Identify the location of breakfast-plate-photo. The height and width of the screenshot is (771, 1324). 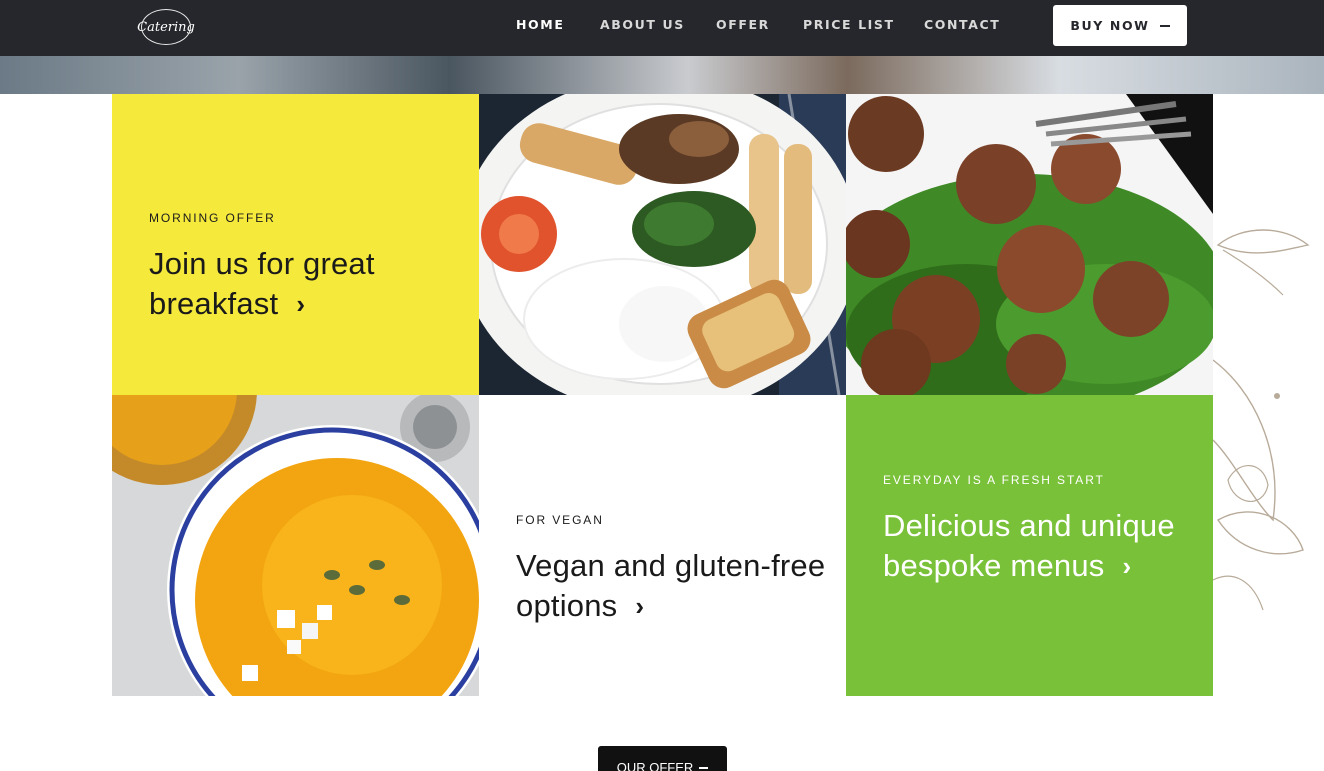
(662, 244).